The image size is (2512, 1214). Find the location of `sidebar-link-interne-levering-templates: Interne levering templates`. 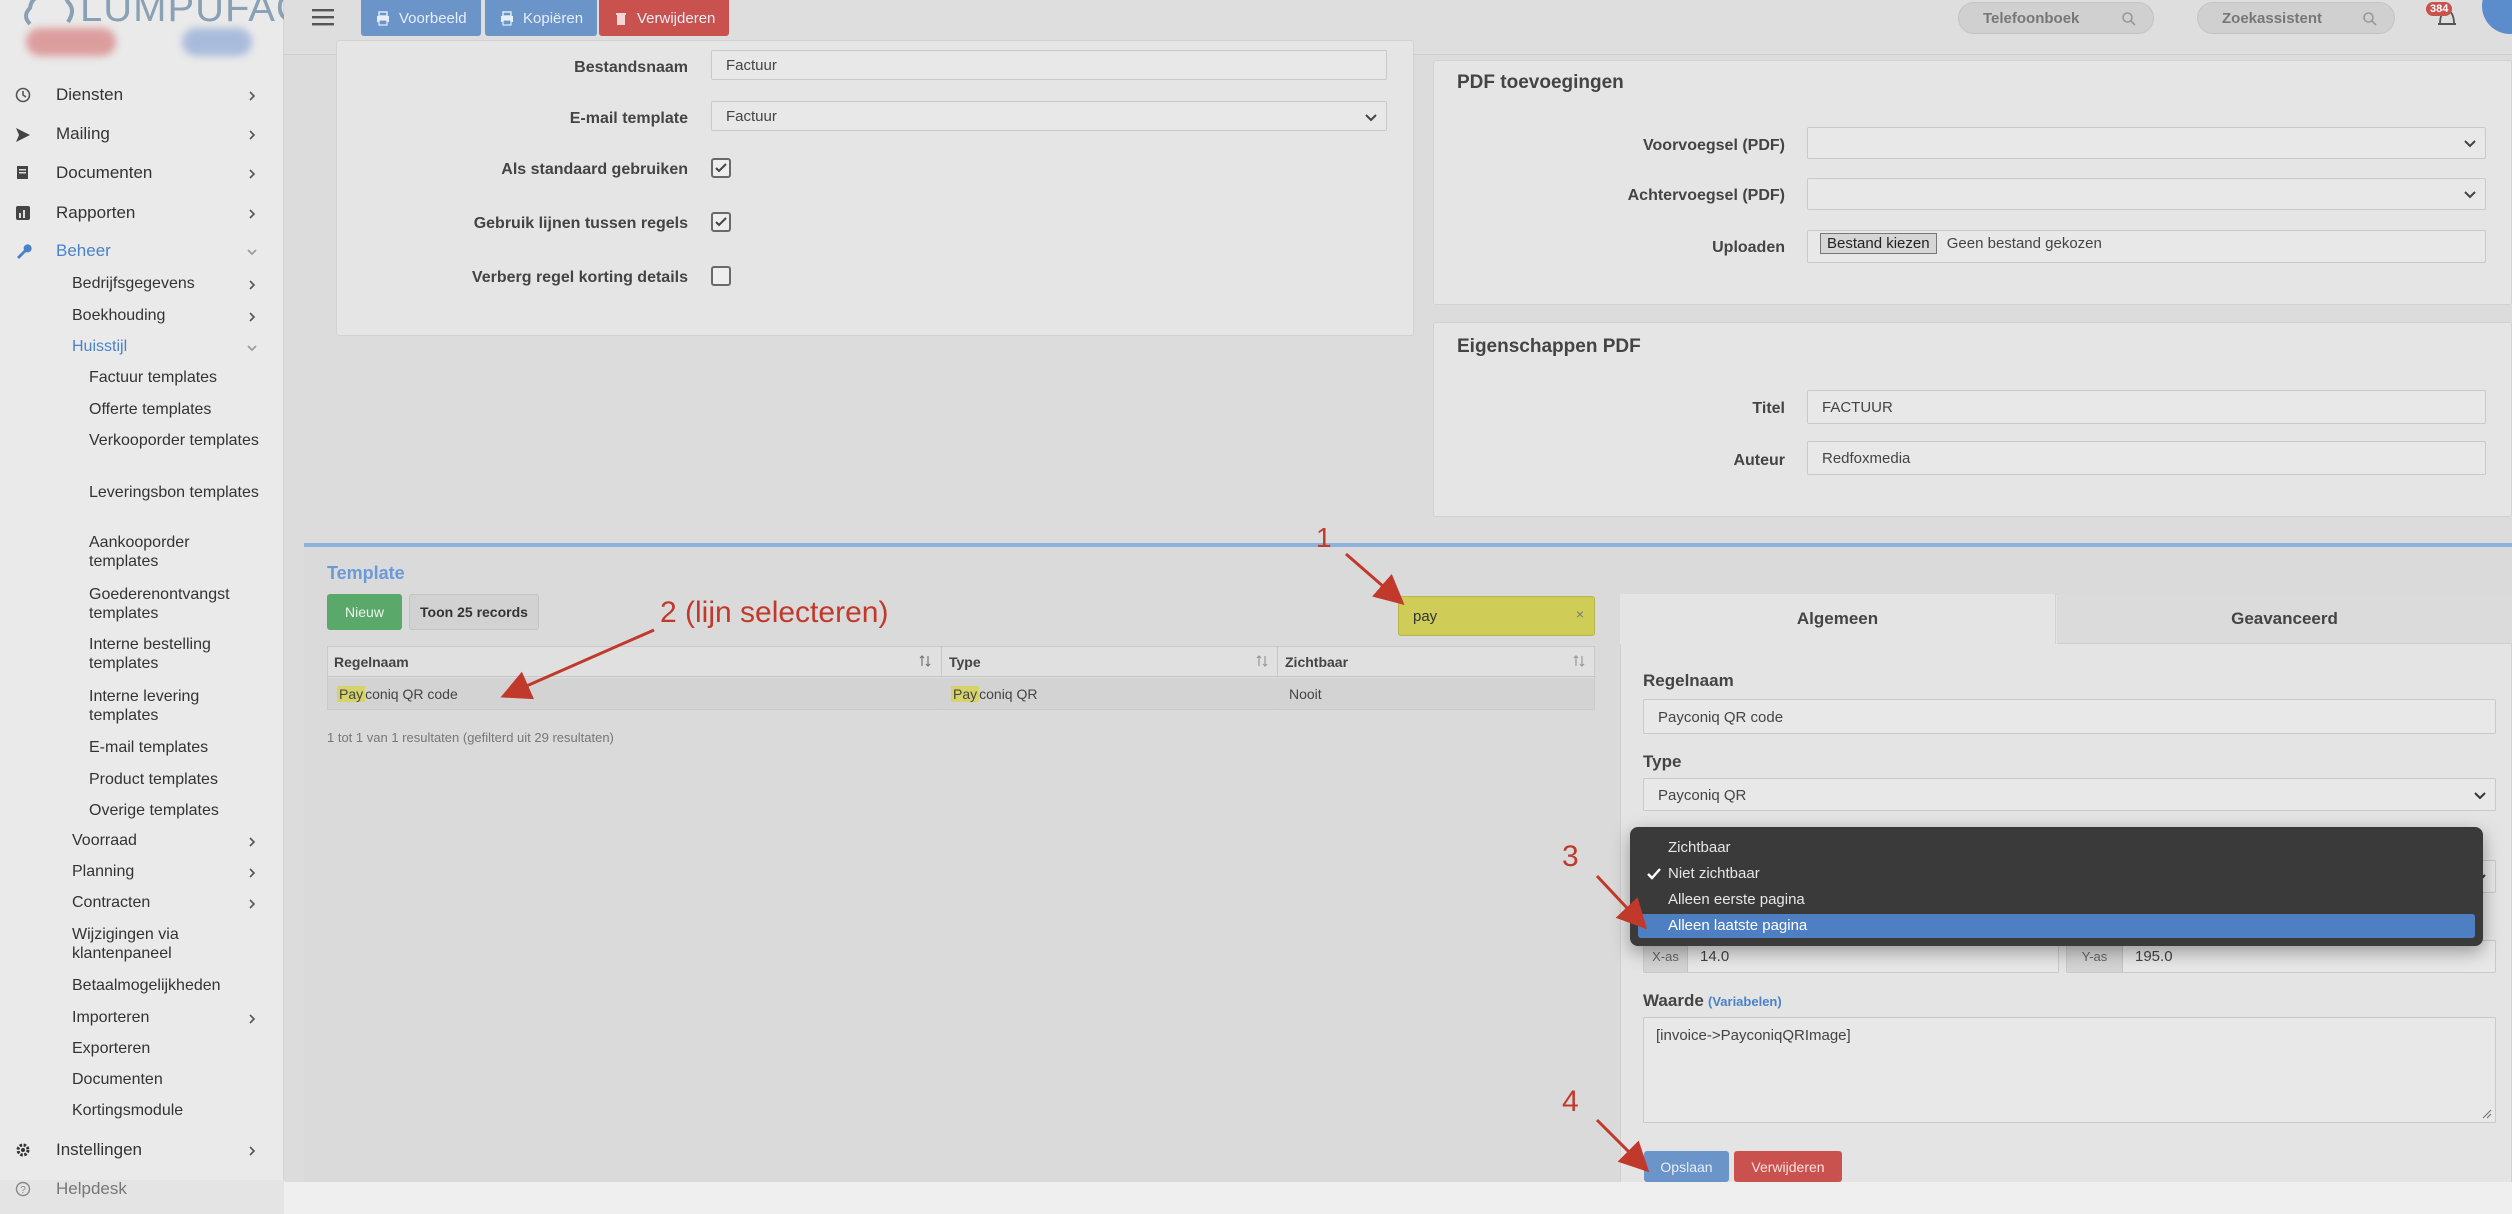

sidebar-link-interne-levering-templates: Interne levering templates is located at coordinates (174, 706).